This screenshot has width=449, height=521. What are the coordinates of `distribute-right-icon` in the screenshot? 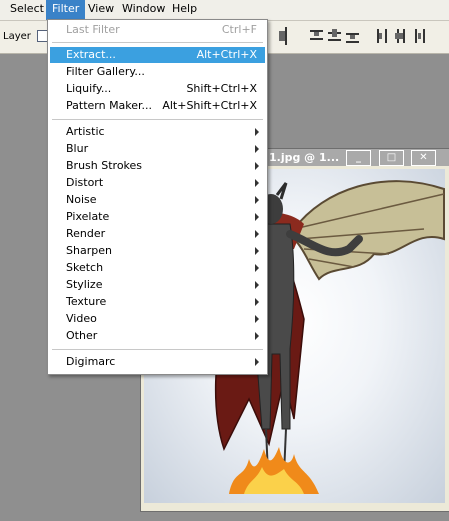 It's located at (418, 36).